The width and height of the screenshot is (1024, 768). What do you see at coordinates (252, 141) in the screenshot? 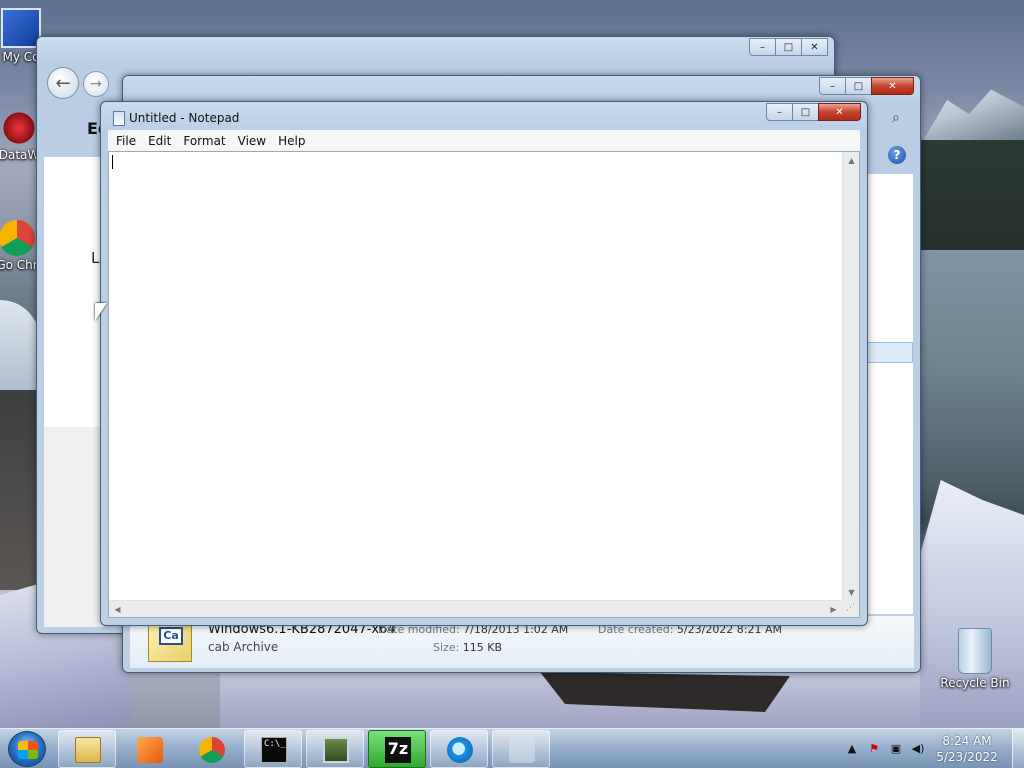
I see `menu-view: View` at bounding box center [252, 141].